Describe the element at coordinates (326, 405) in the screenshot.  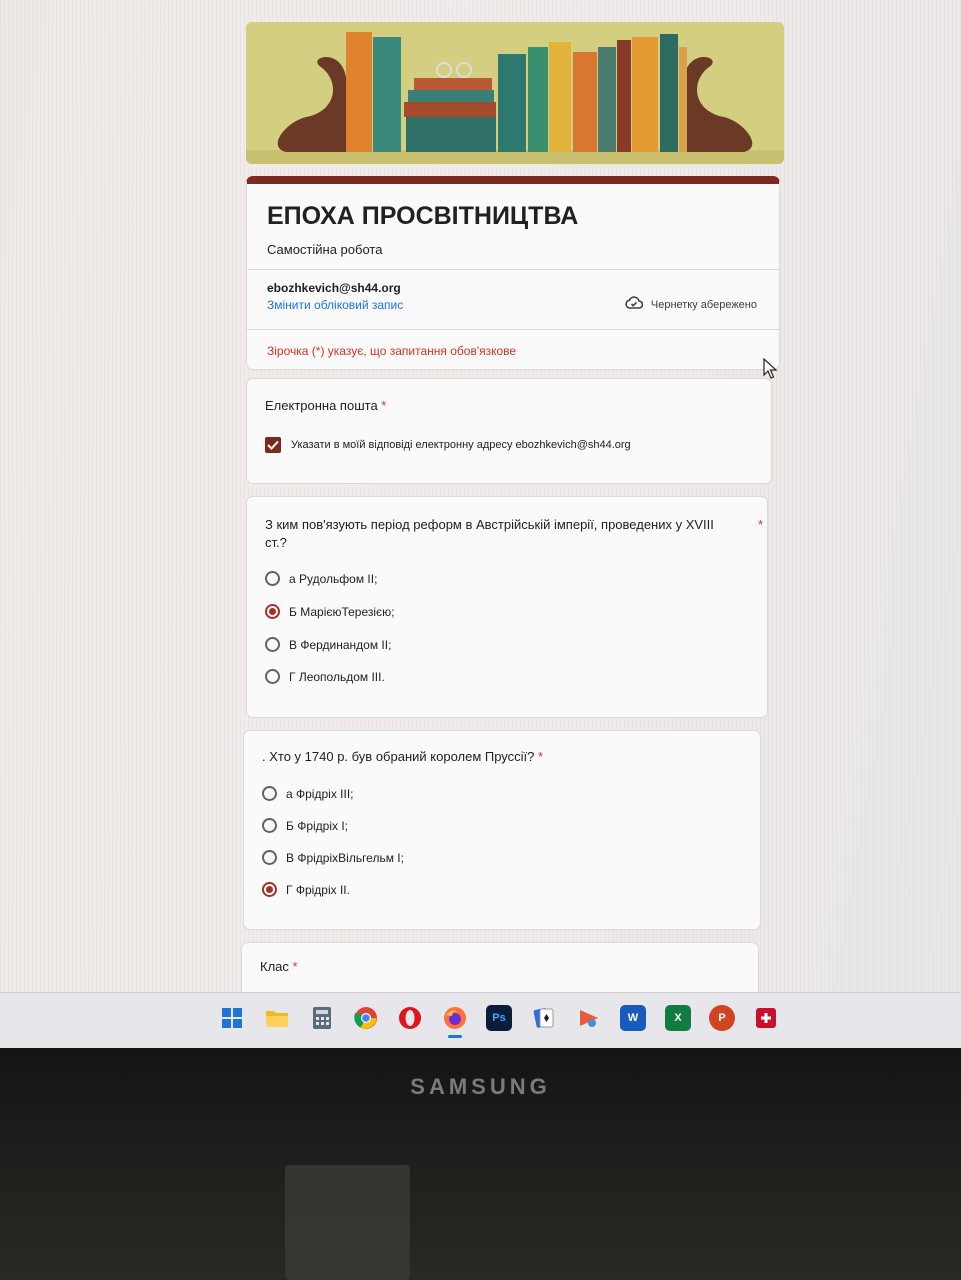
I see `email-question-title: Електронна пошта *` at that location.